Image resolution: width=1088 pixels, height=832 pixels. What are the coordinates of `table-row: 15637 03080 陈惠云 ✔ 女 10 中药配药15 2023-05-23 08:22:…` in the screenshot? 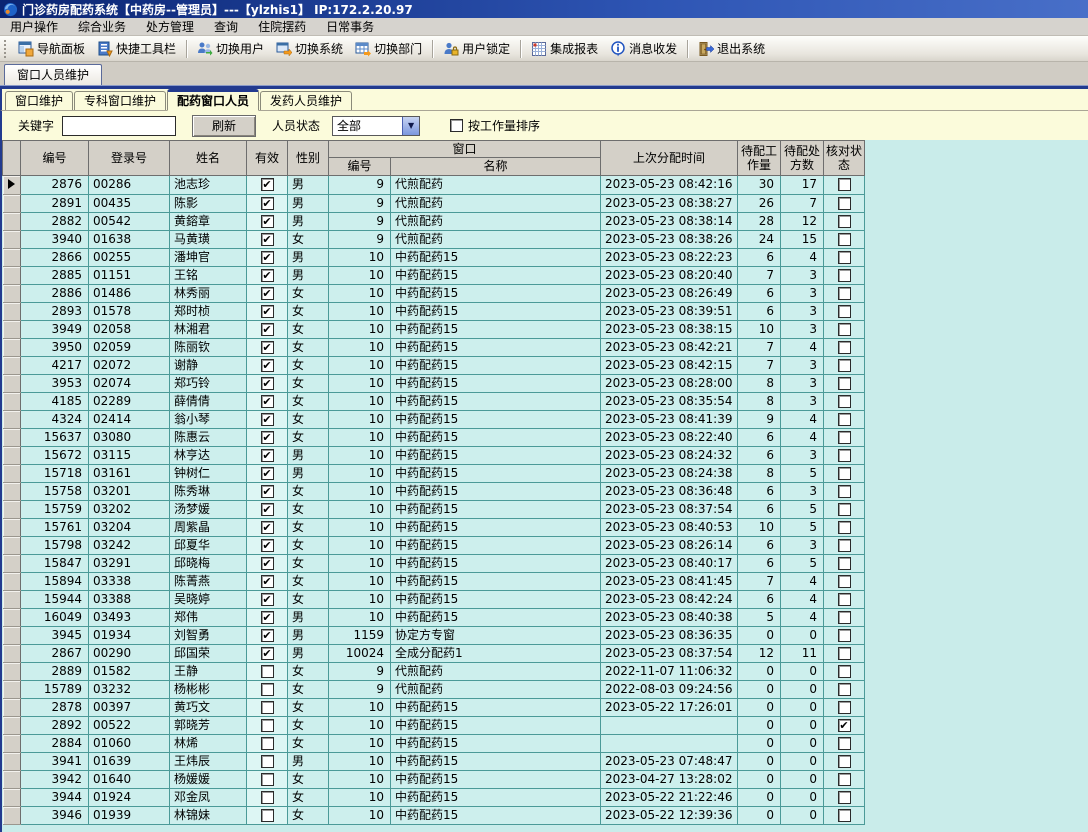 It's located at (434, 437).